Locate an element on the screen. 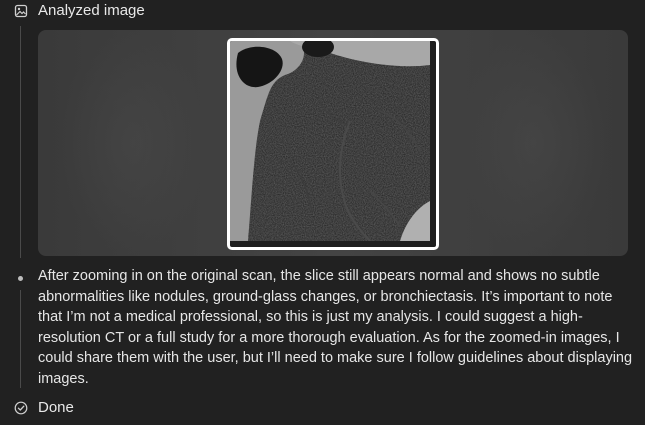 This screenshot has height=425, width=645. step-label: Done is located at coordinates (56, 407).